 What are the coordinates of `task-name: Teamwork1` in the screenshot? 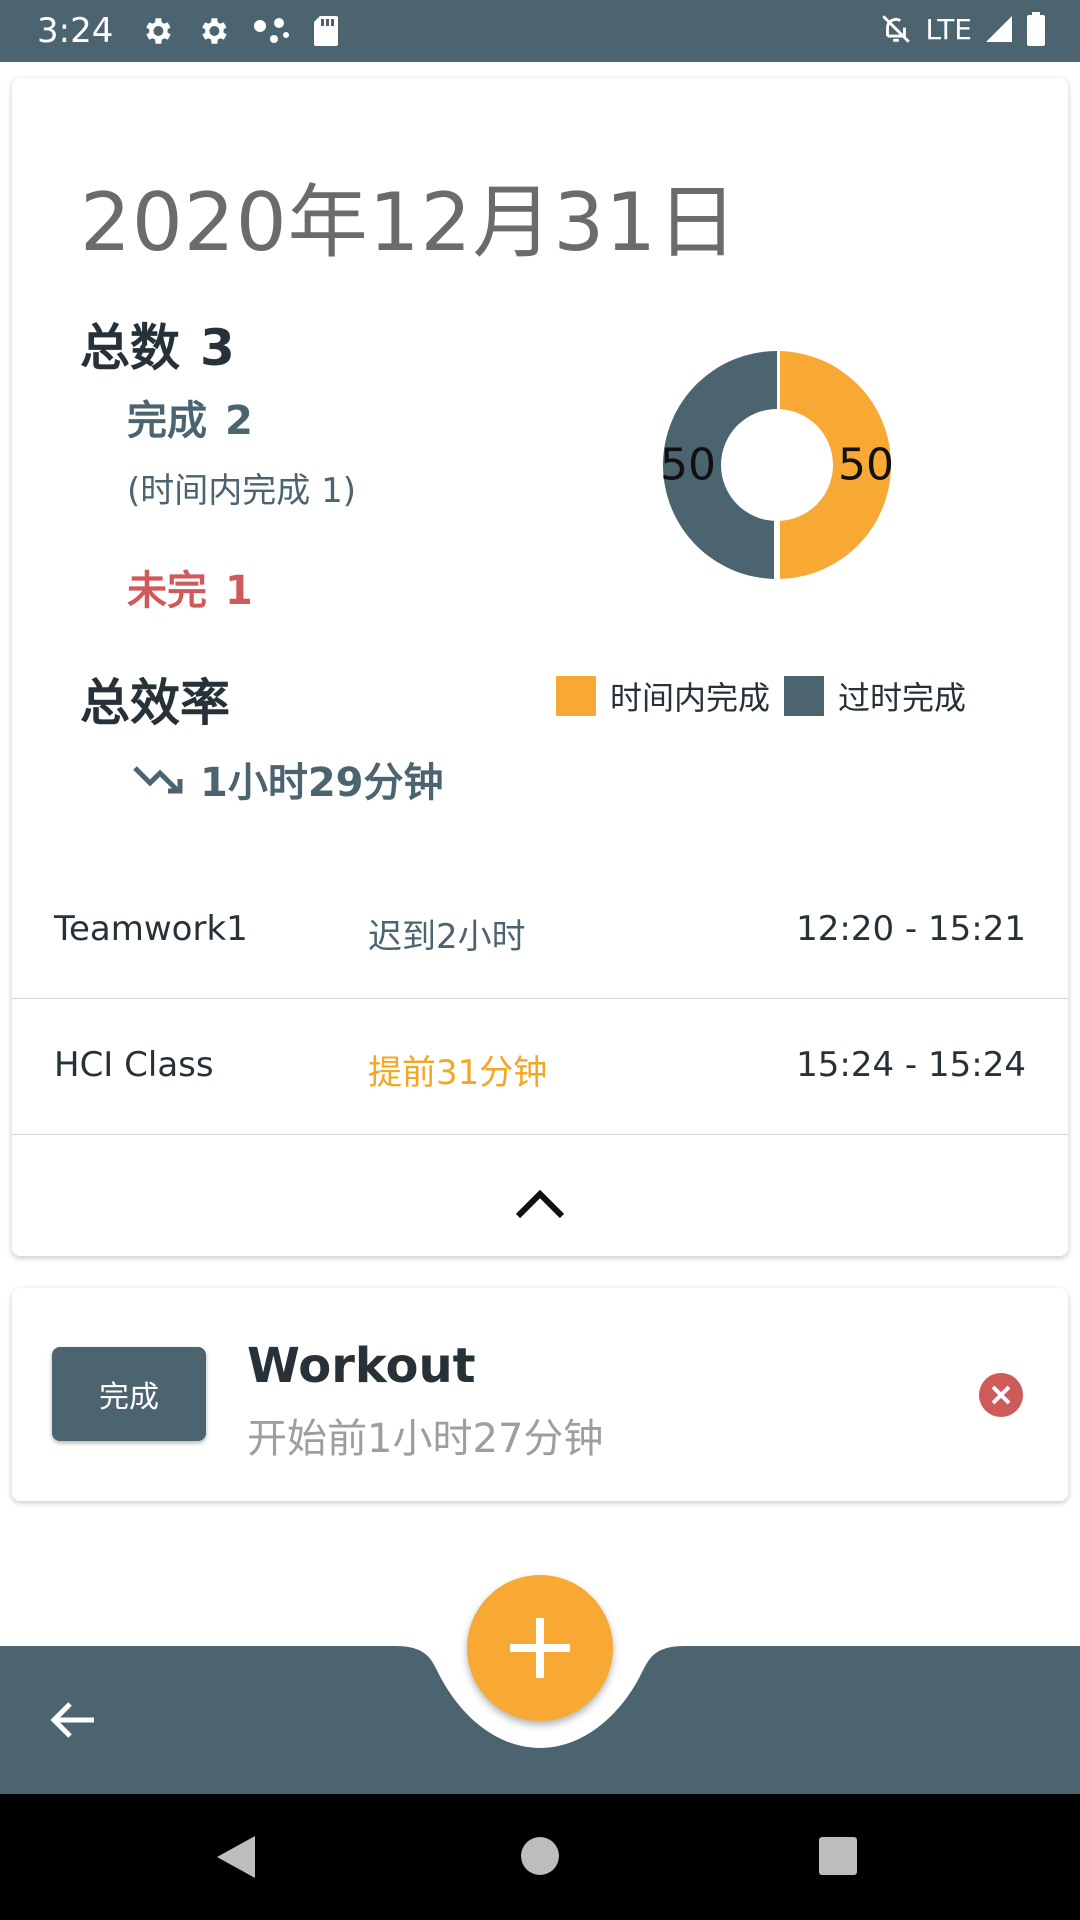 It's located at (151, 929).